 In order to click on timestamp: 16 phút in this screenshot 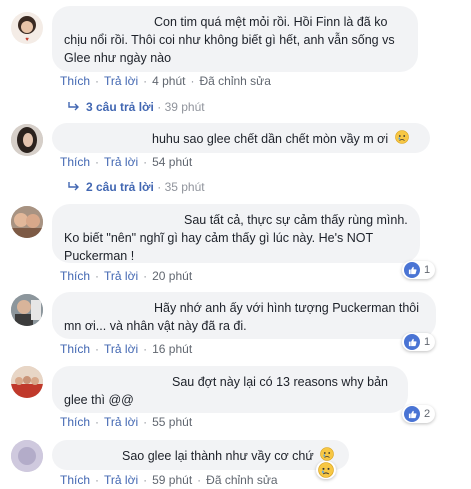, I will do `click(172, 349)`.